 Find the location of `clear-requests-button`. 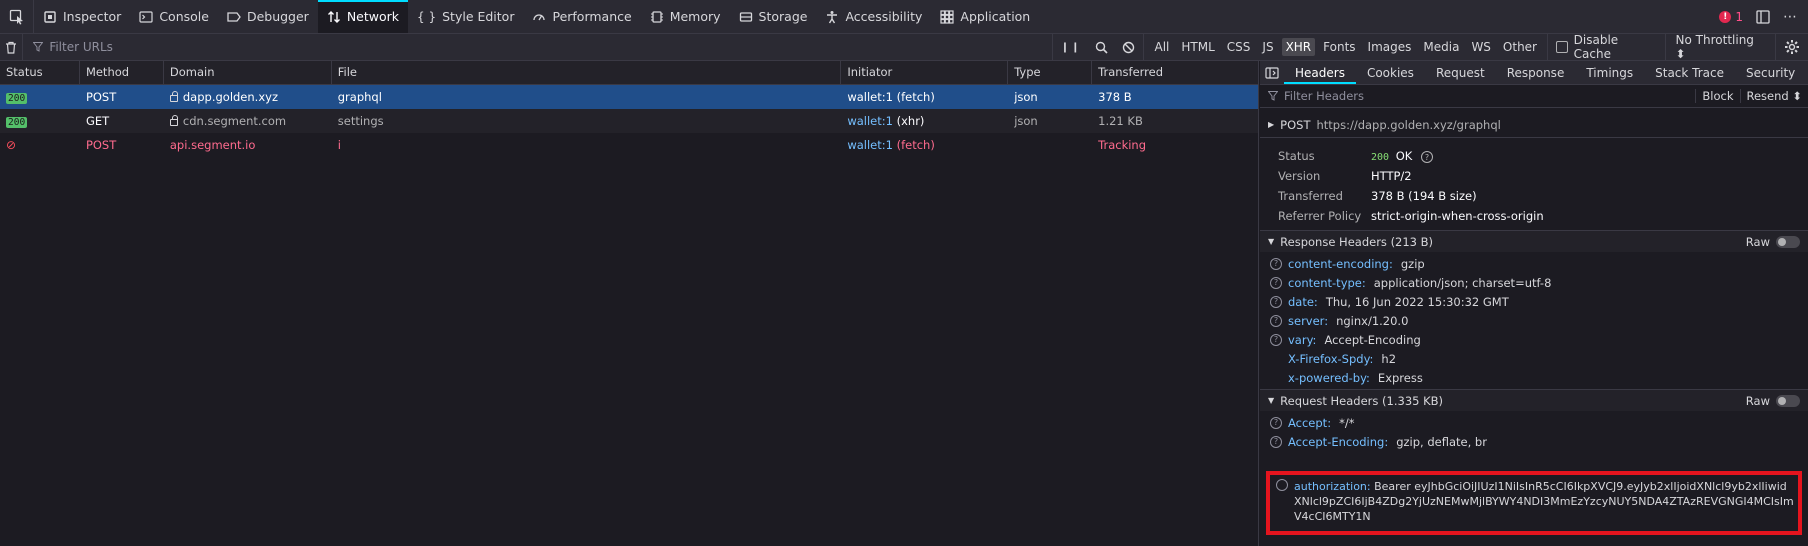

clear-requests-button is located at coordinates (12, 47).